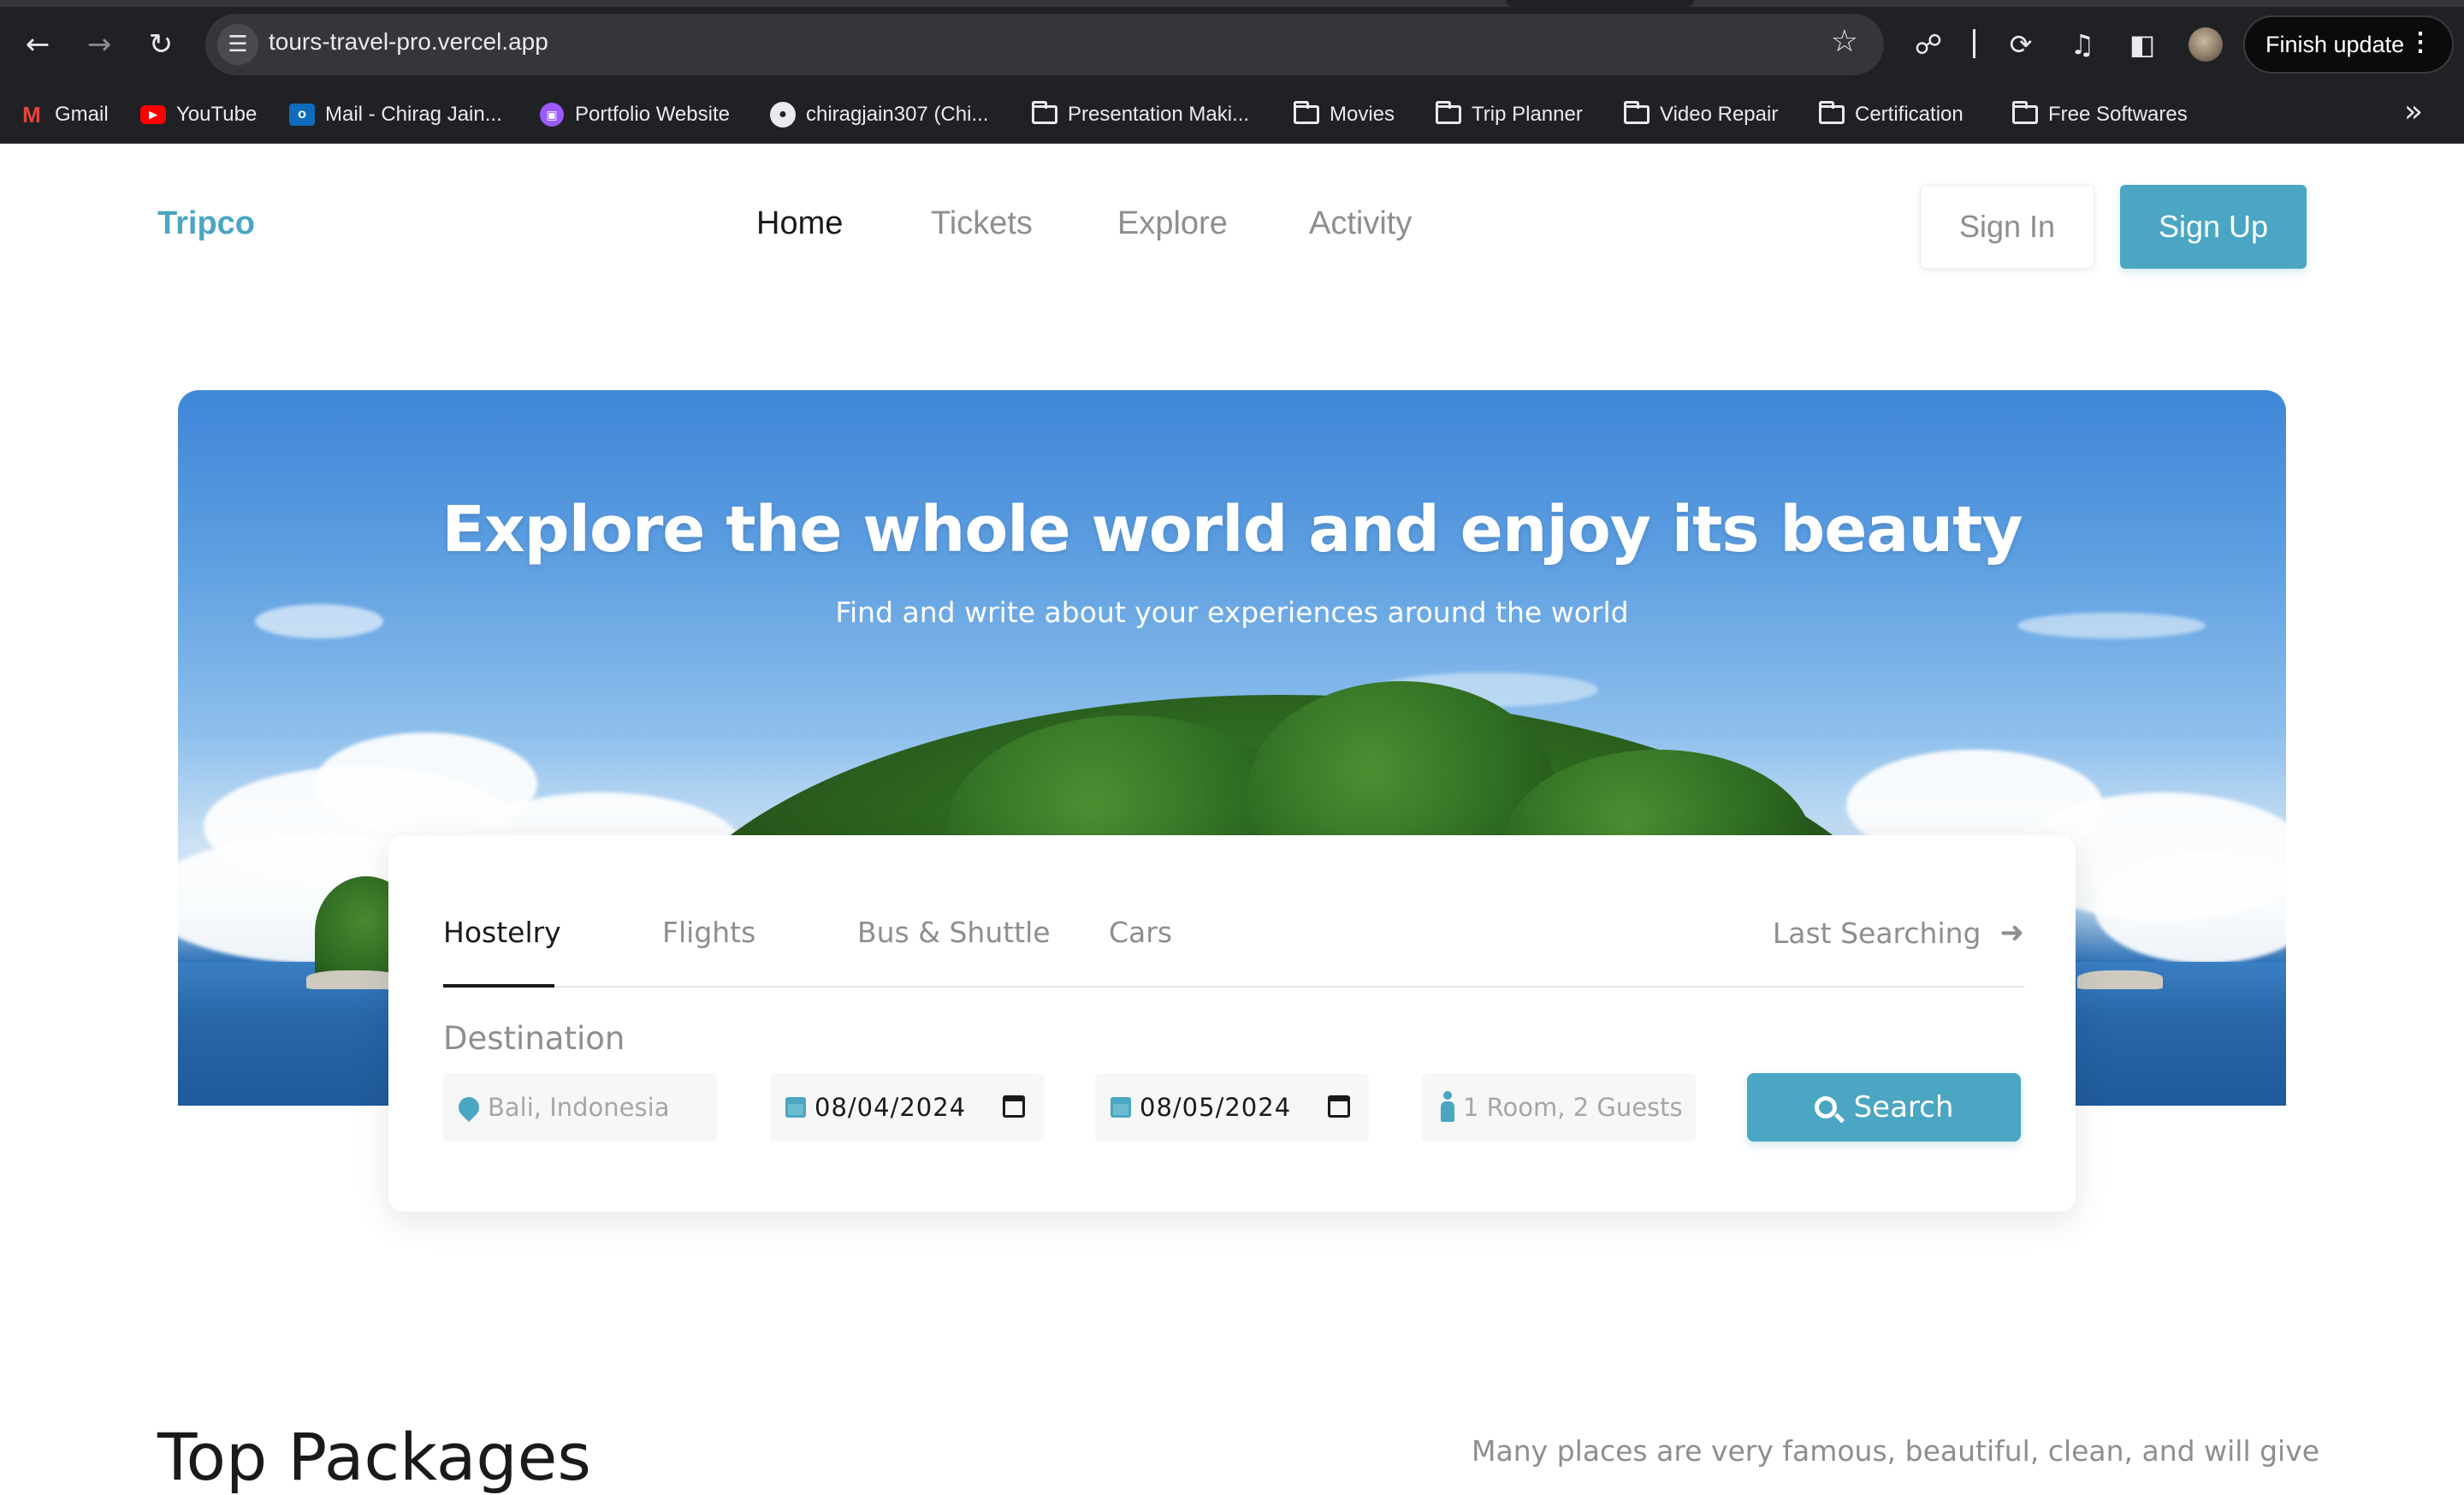 The image size is (2464, 1495). I want to click on reload-icon: ↻, so click(161, 44).